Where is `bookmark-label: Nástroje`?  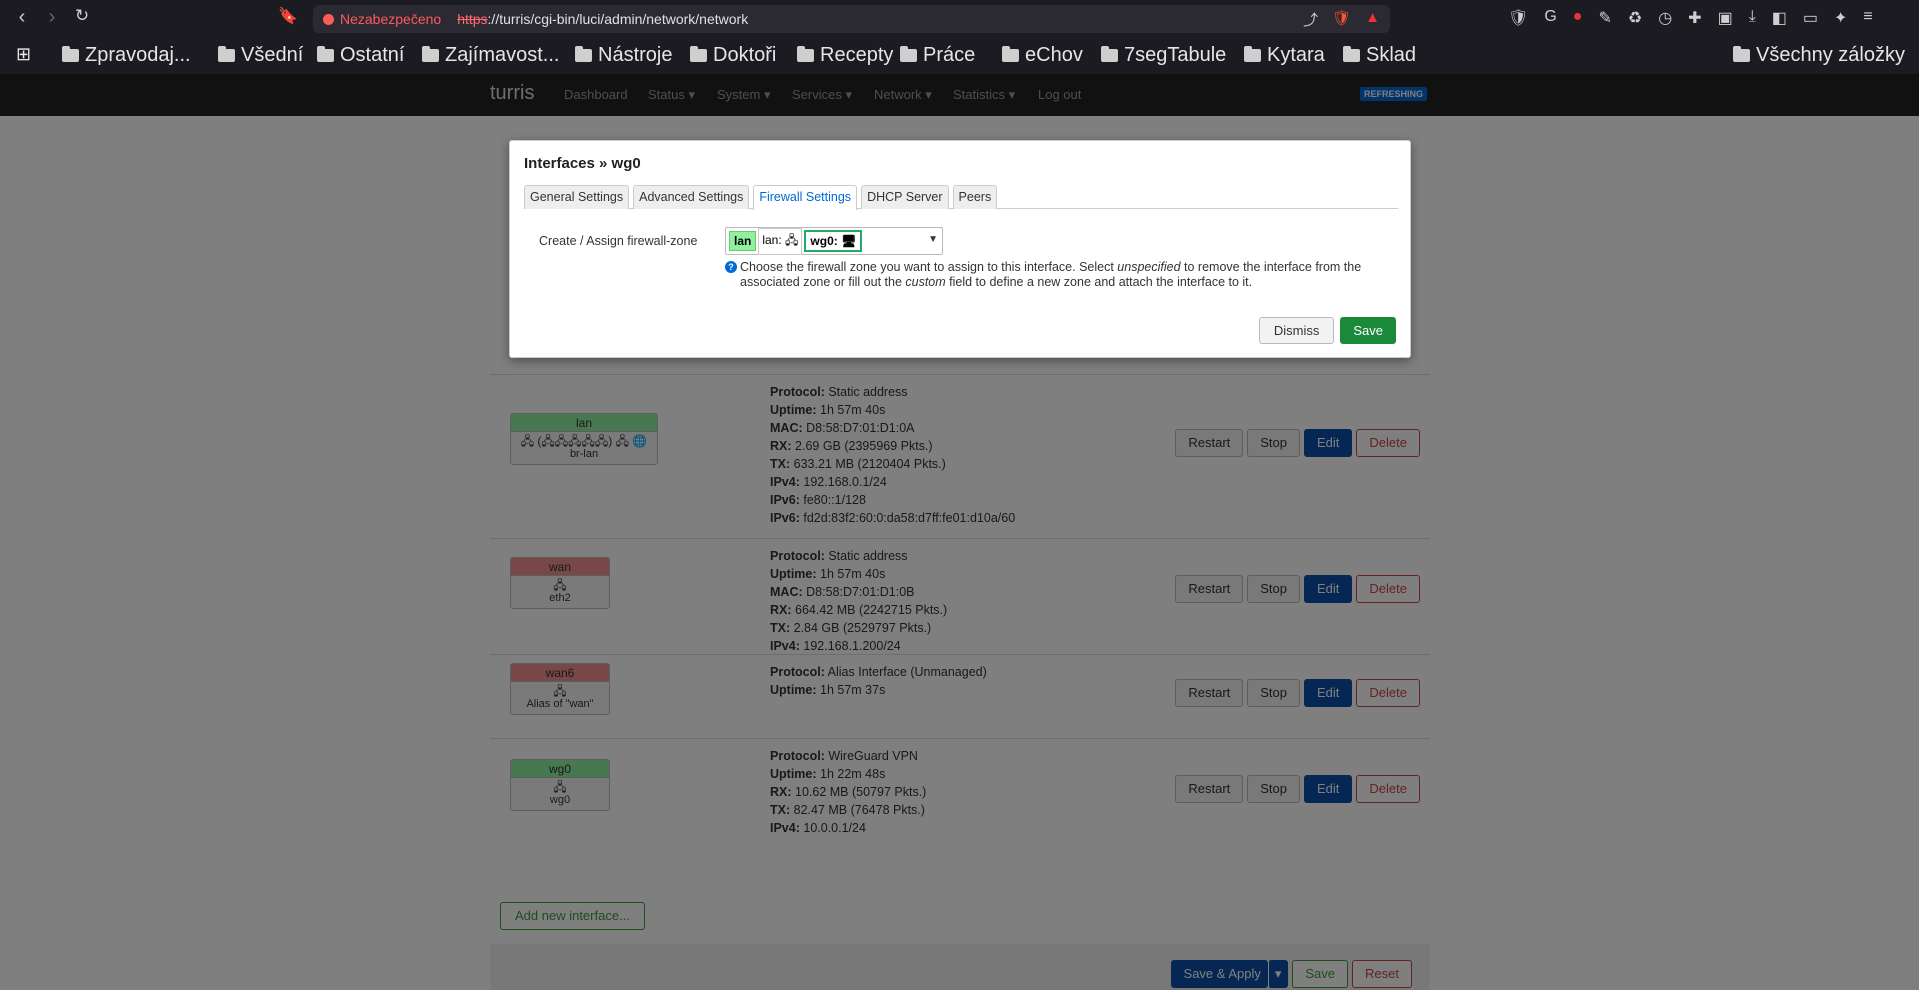 bookmark-label: Nástroje is located at coordinates (635, 55).